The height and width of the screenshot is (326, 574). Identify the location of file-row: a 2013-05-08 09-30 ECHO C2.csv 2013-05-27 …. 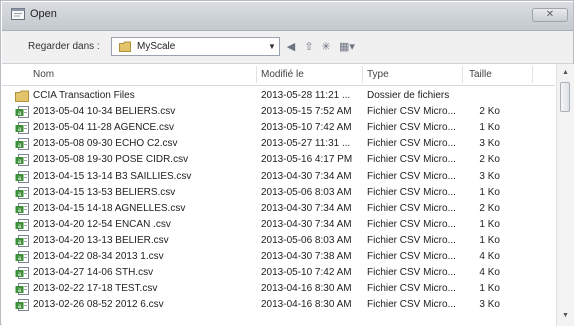
(278, 144).